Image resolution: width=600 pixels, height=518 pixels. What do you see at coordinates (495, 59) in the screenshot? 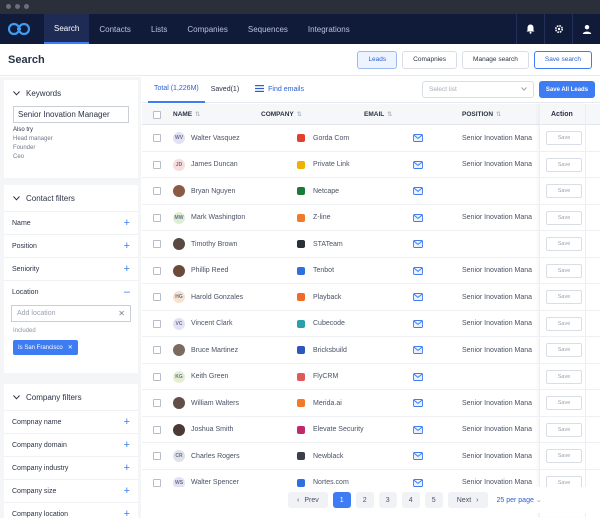
I see `manage-search-button: Manage search` at bounding box center [495, 59].